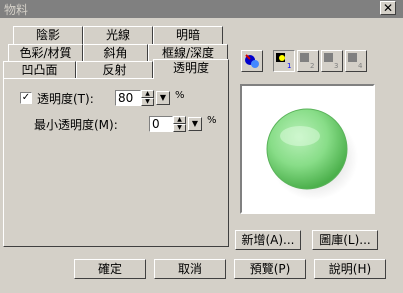 This screenshot has height=293, width=403. What do you see at coordinates (147, 94) in the screenshot?
I see `transparency-spin-up: ▲` at bounding box center [147, 94].